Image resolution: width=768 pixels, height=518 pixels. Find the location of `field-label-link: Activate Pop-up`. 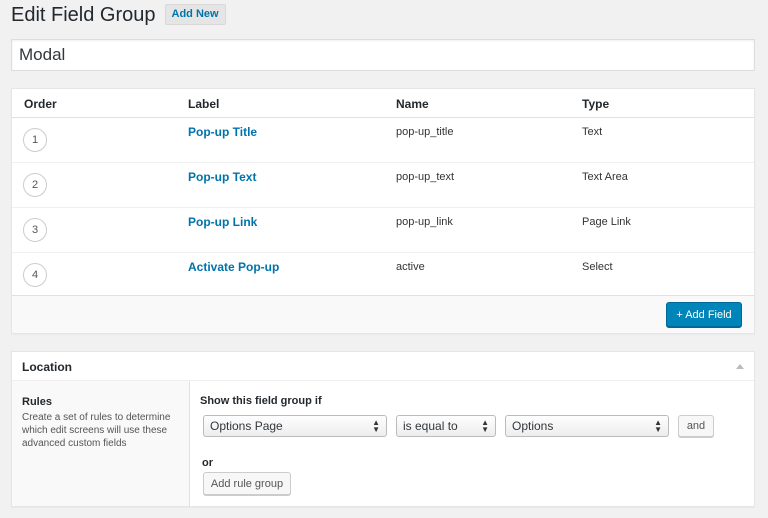

field-label-link: Activate Pop-up is located at coordinates (233, 267).